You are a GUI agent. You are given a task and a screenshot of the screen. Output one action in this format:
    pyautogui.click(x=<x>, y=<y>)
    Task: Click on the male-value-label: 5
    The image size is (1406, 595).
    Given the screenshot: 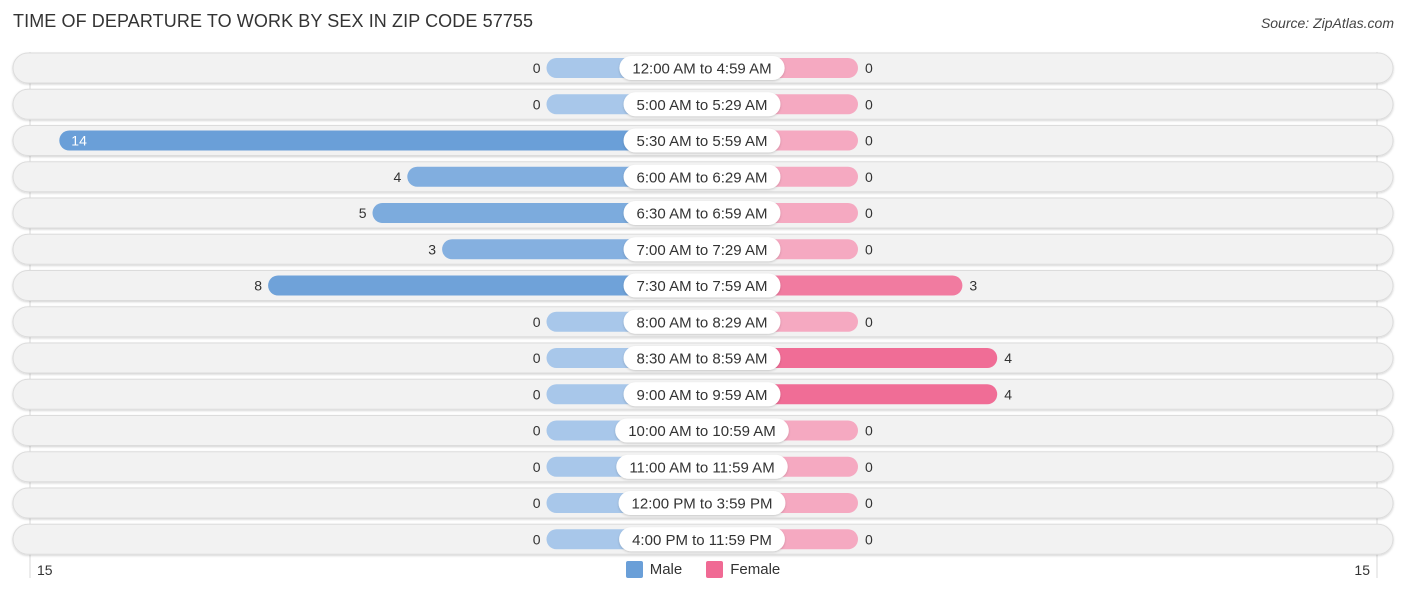 What is the action you would take?
    pyautogui.click(x=363, y=213)
    